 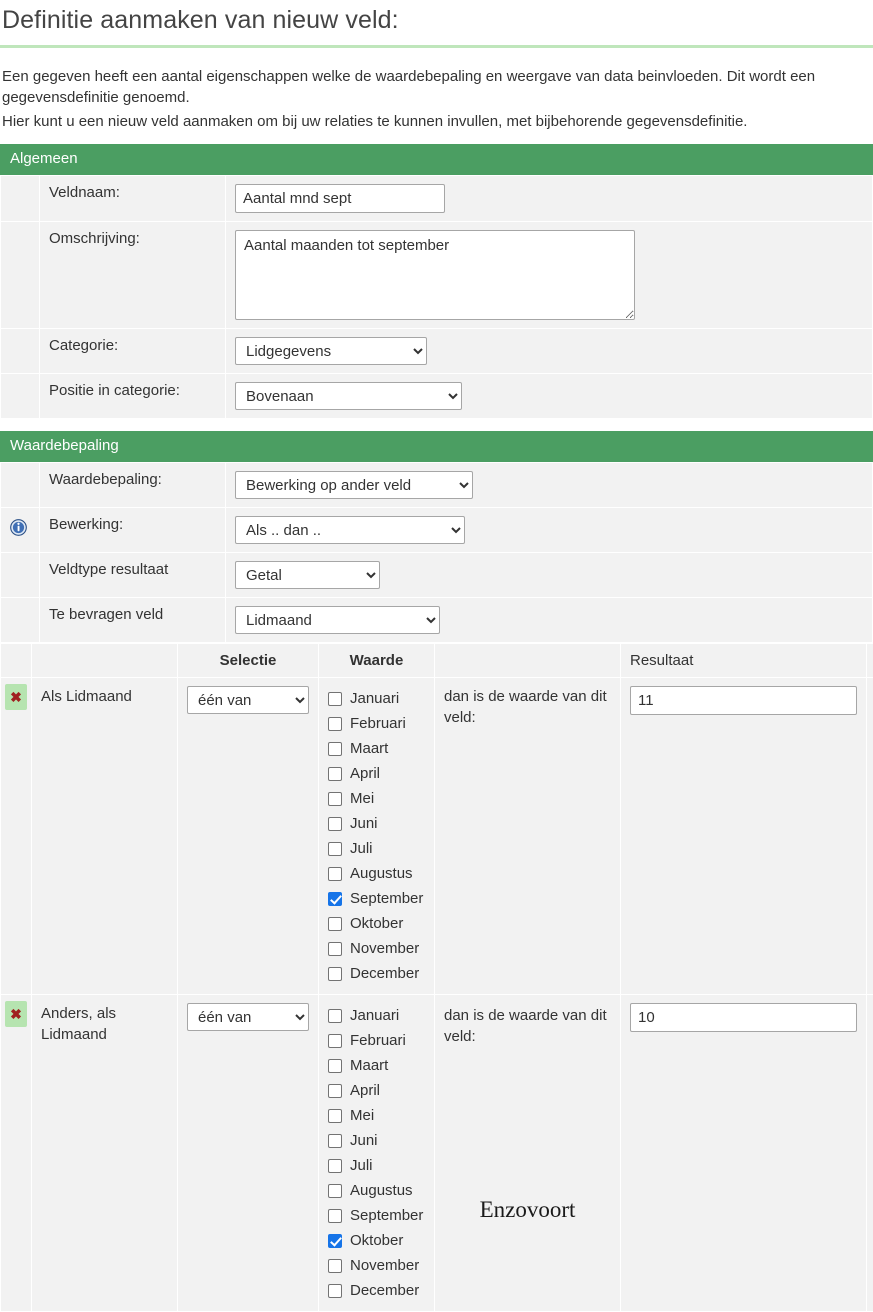 I want to click on info-icon, so click(x=18, y=527).